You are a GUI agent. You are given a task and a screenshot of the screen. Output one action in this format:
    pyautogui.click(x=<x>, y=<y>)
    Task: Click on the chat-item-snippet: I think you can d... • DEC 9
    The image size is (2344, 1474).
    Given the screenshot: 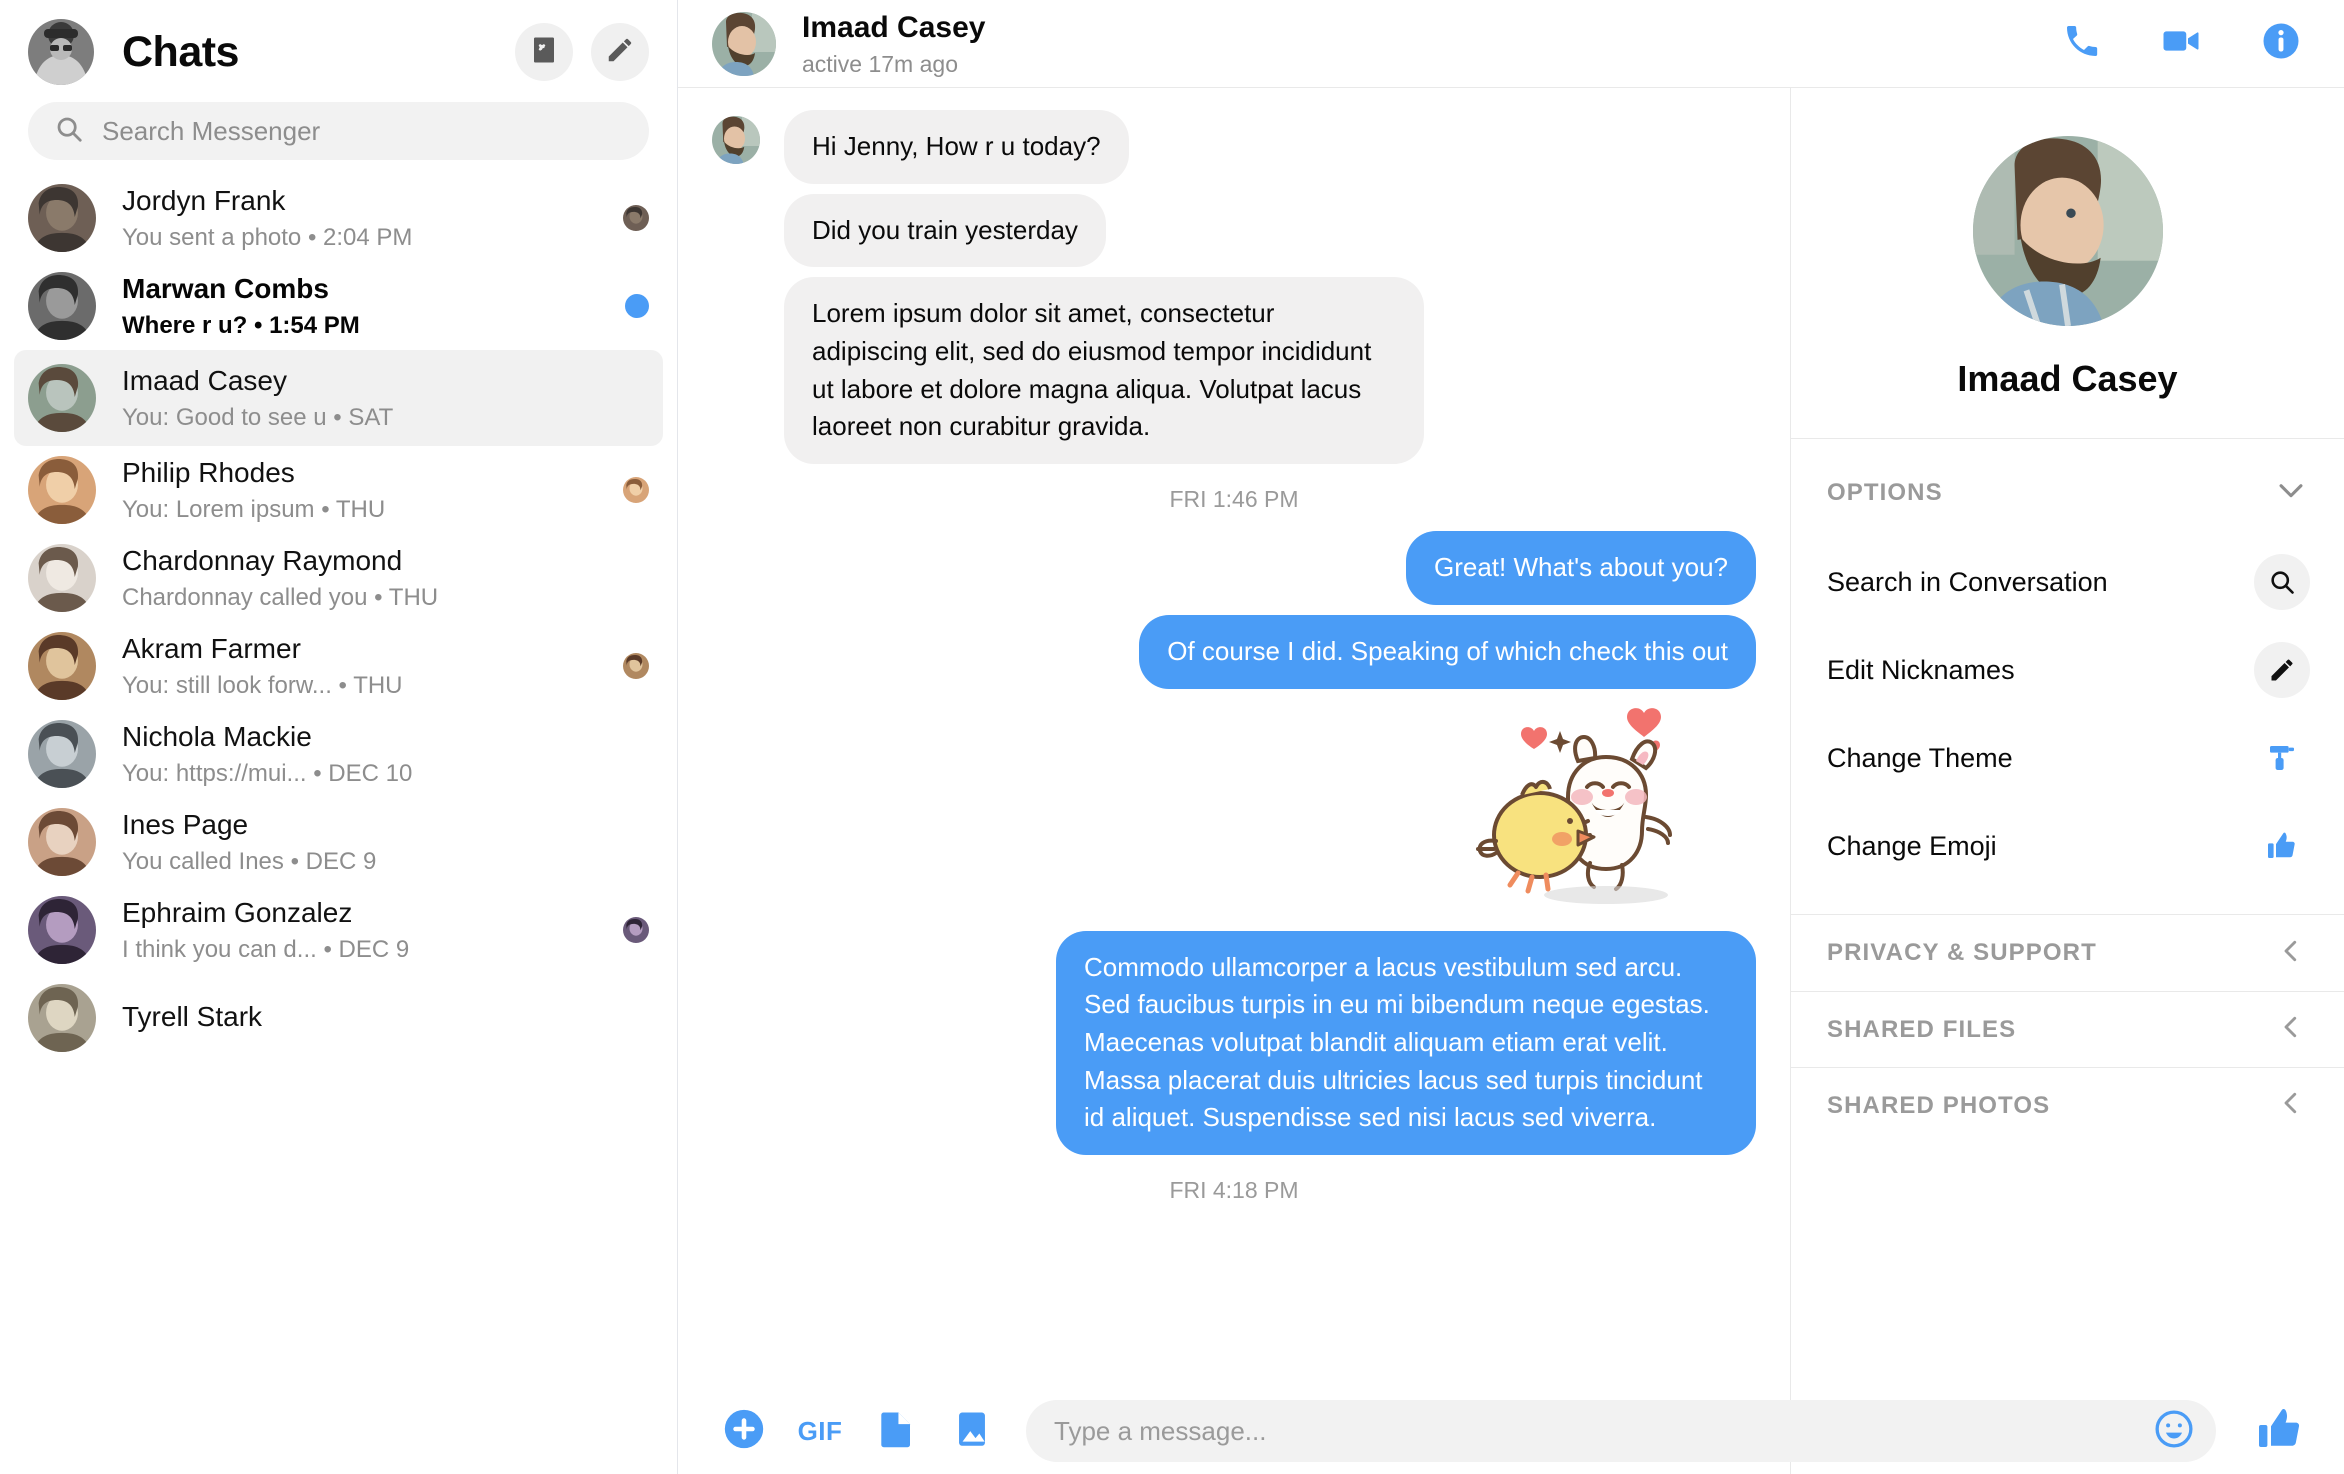 What is the action you would take?
    pyautogui.click(x=266, y=949)
    